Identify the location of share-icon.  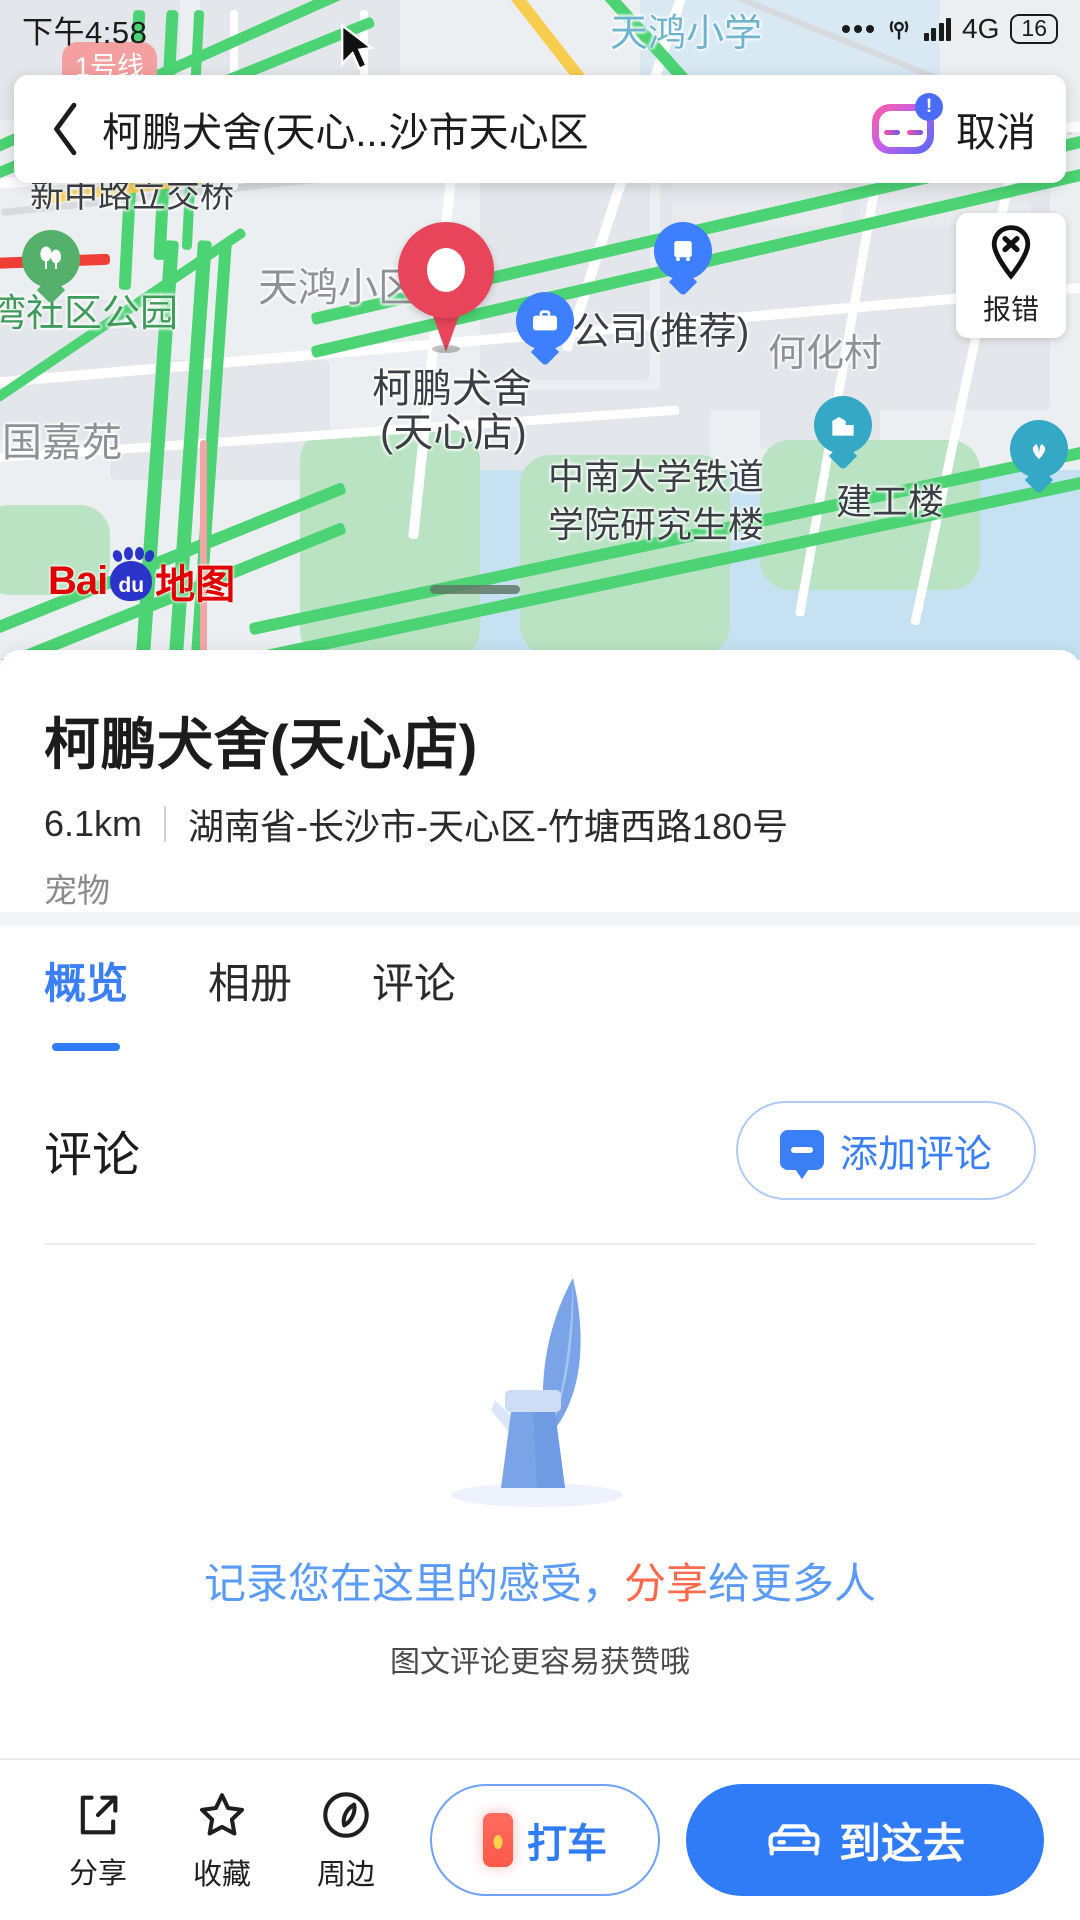
(99, 1814).